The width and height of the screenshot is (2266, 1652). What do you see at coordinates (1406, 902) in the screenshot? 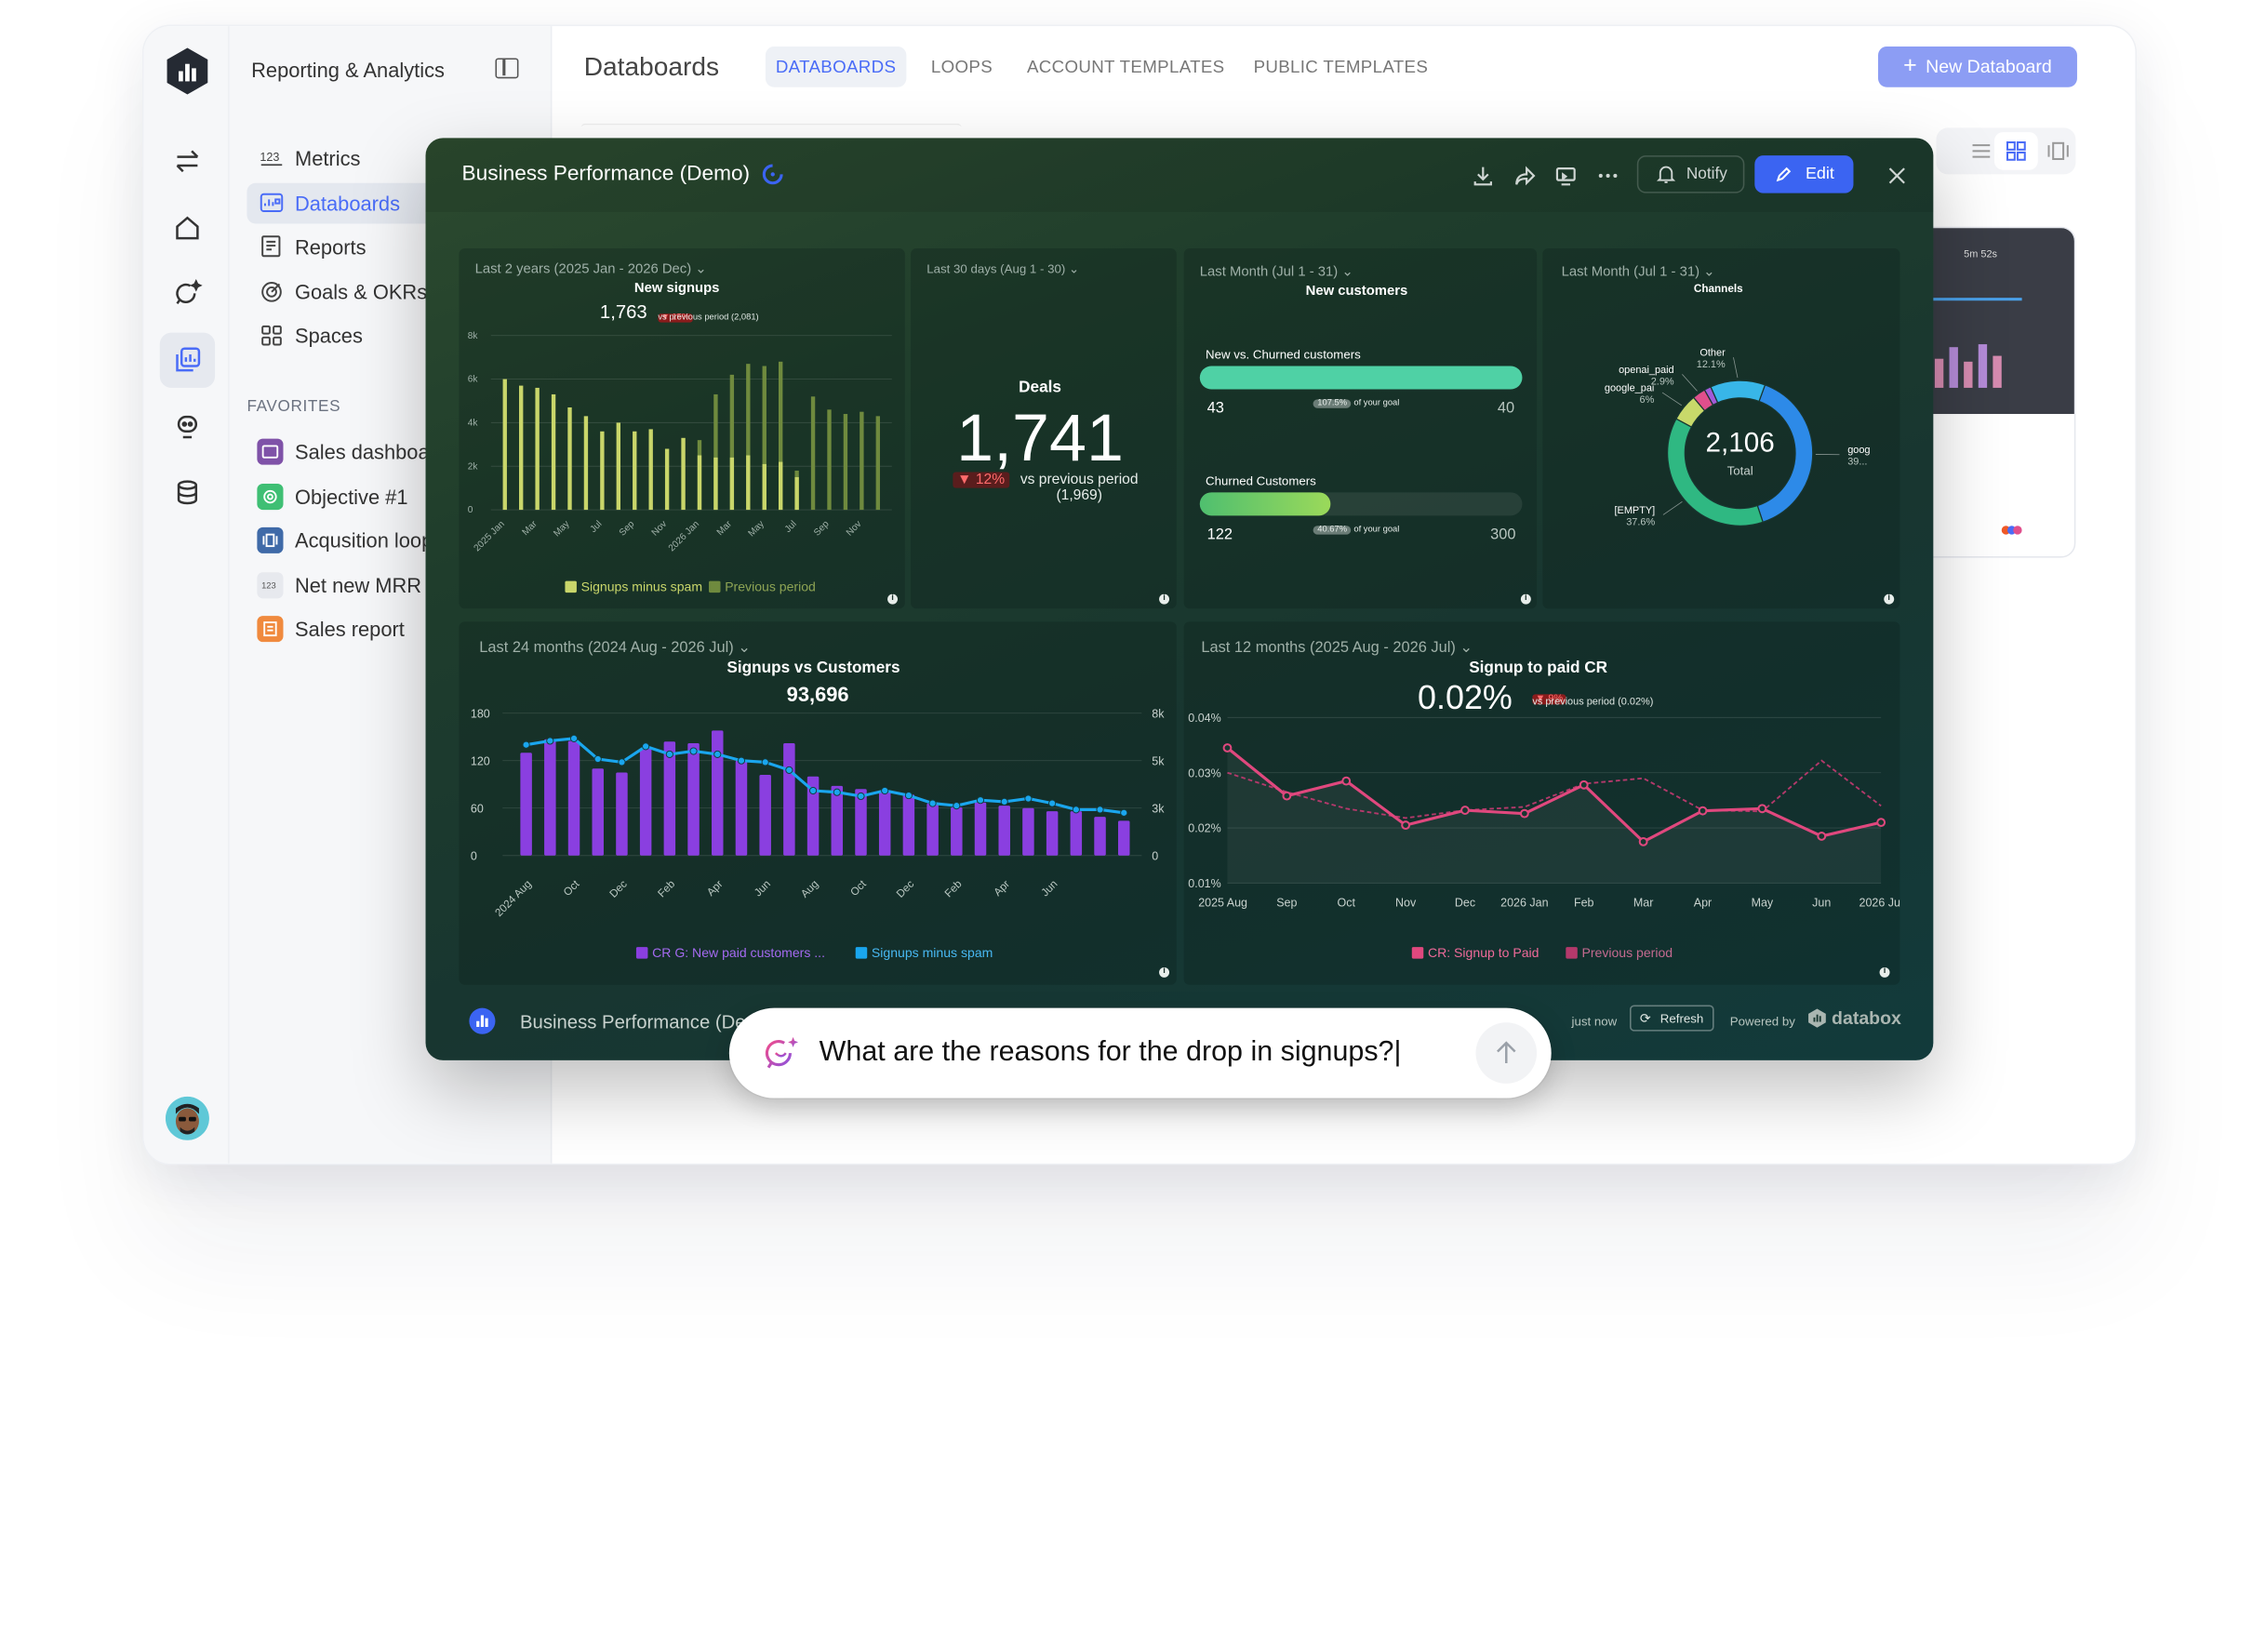
I see `x-tick-label: Nov` at bounding box center [1406, 902].